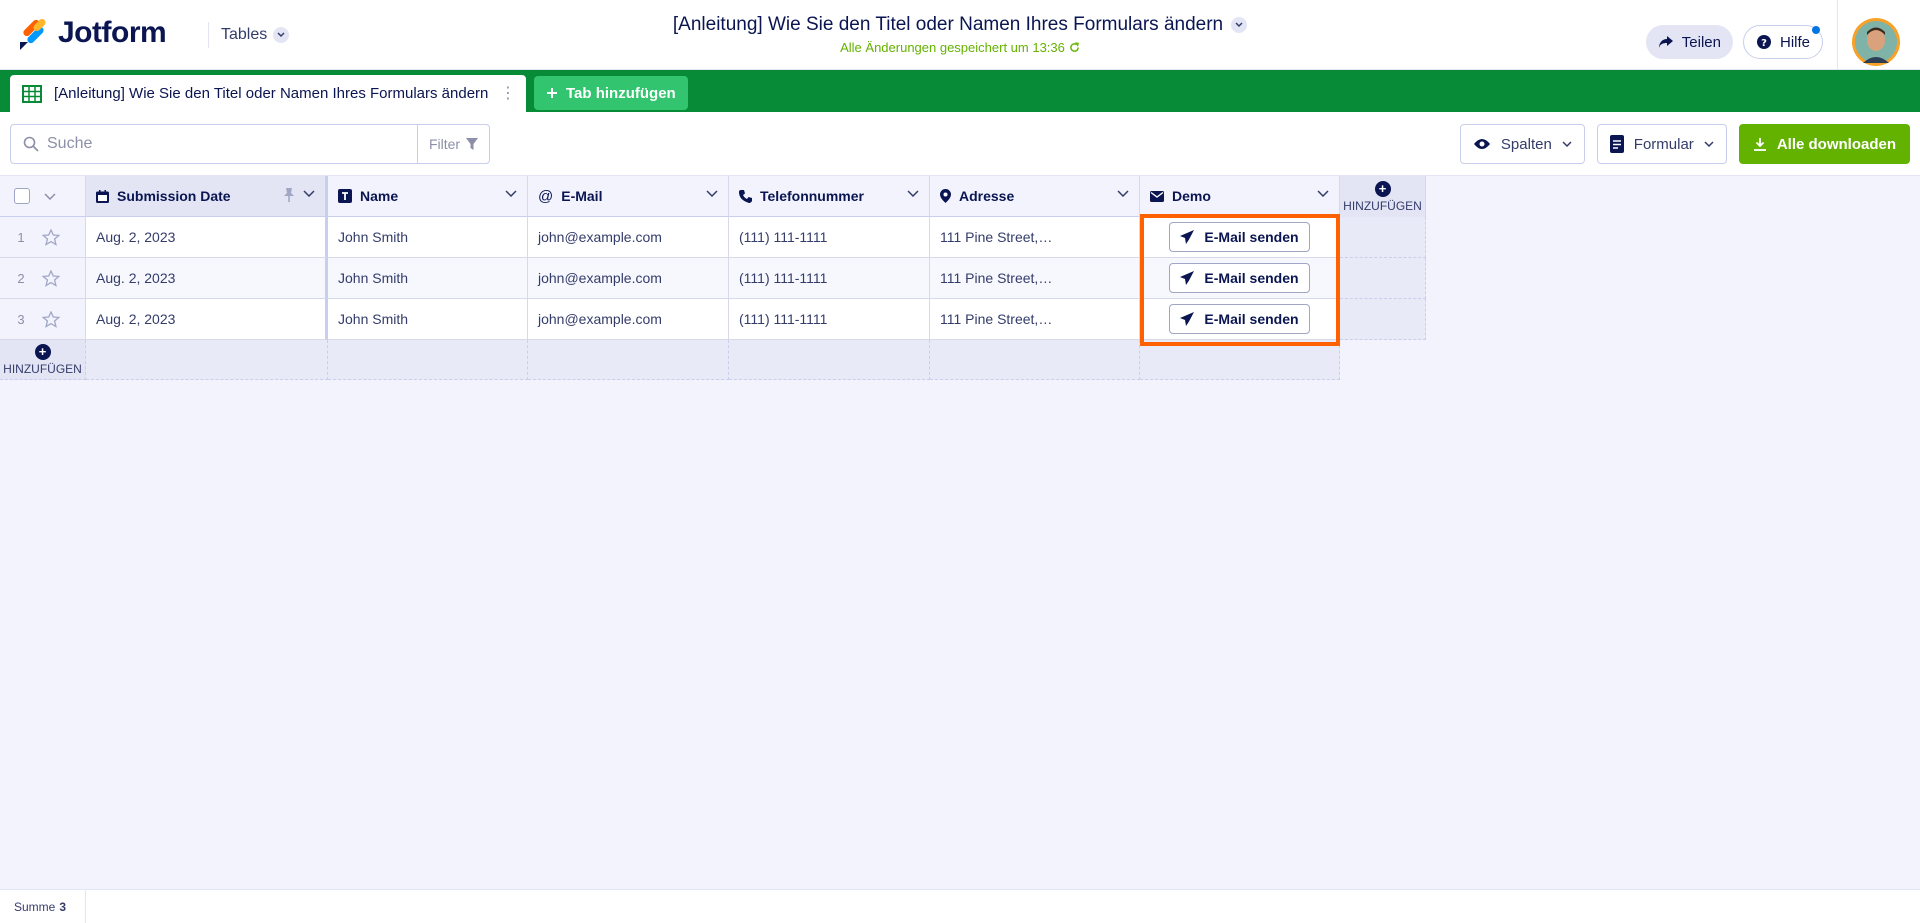  I want to click on columns-button: Spalten, so click(1522, 144).